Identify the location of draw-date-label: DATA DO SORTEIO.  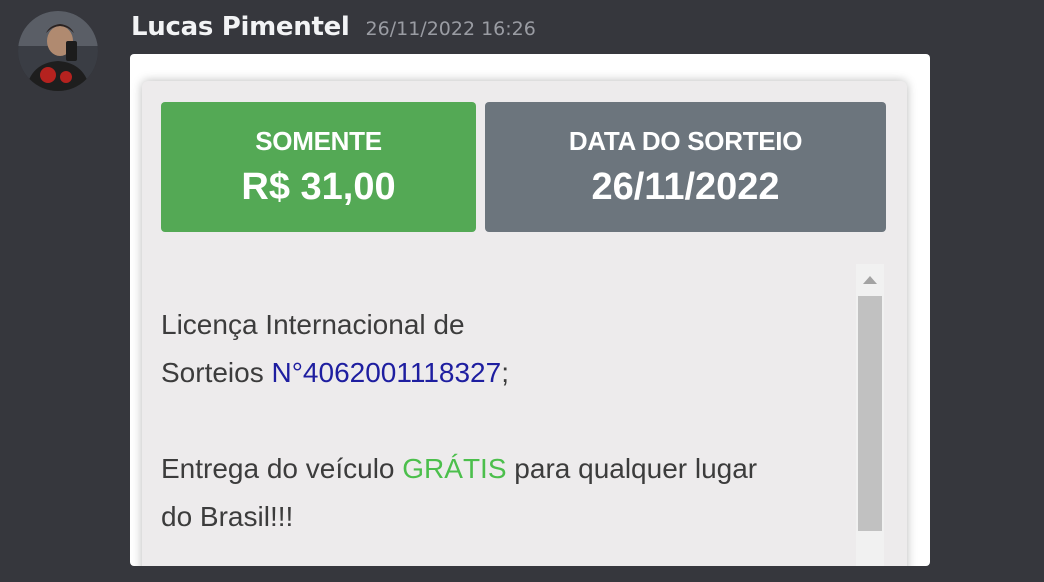
(685, 141).